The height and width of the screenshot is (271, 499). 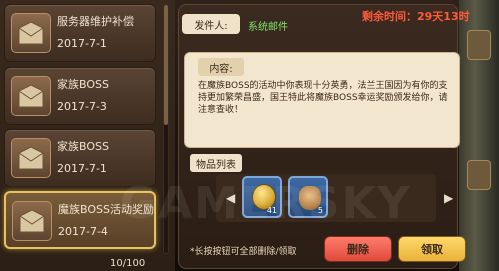 What do you see at coordinates (80, 220) in the screenshot?
I see `mail-item-selected: 魔族BOSS活动奖励 2017-7-4` at bounding box center [80, 220].